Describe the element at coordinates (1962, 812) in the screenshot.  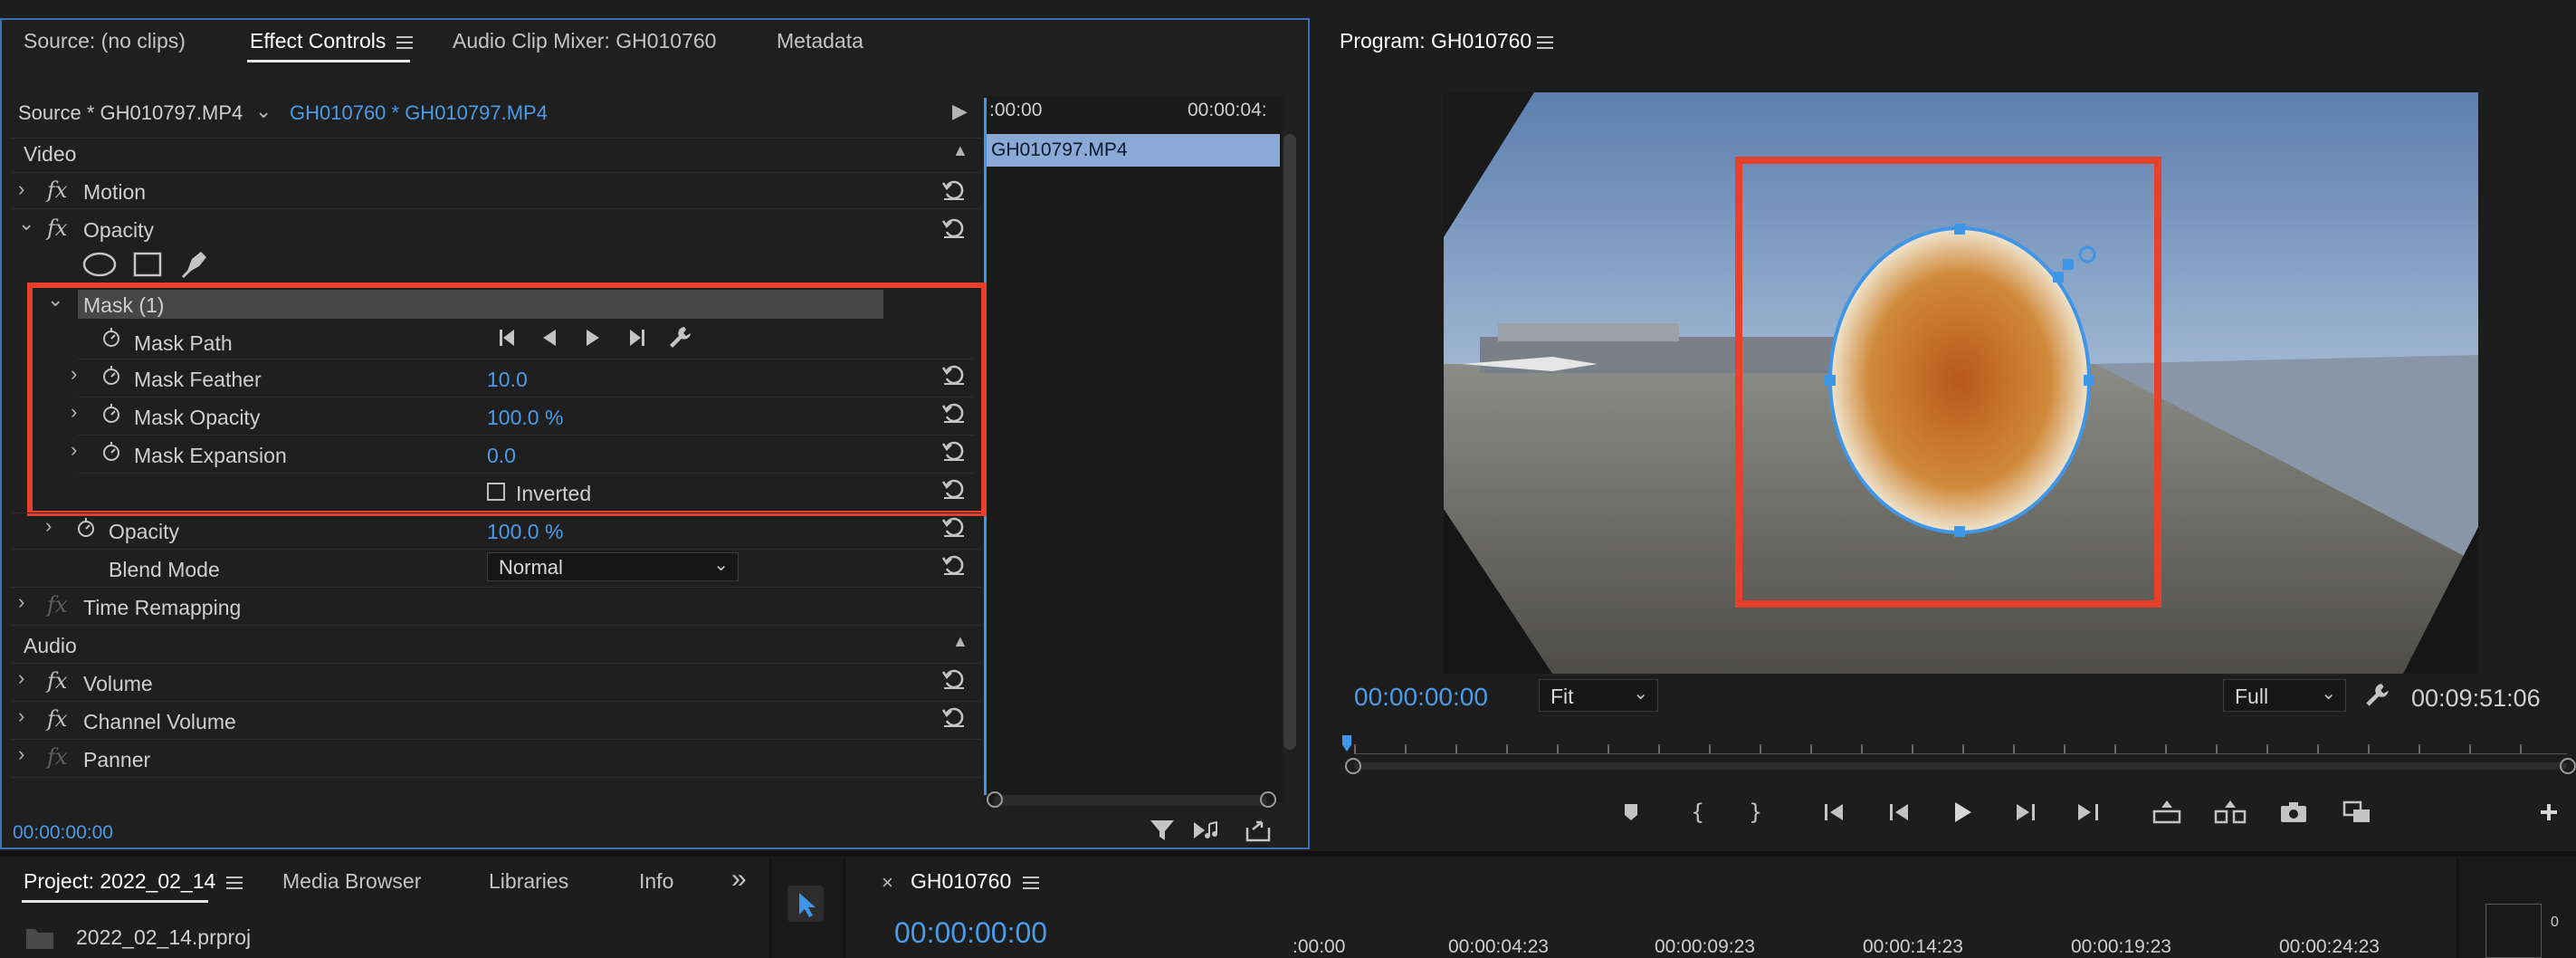
I see `play-icon` at that location.